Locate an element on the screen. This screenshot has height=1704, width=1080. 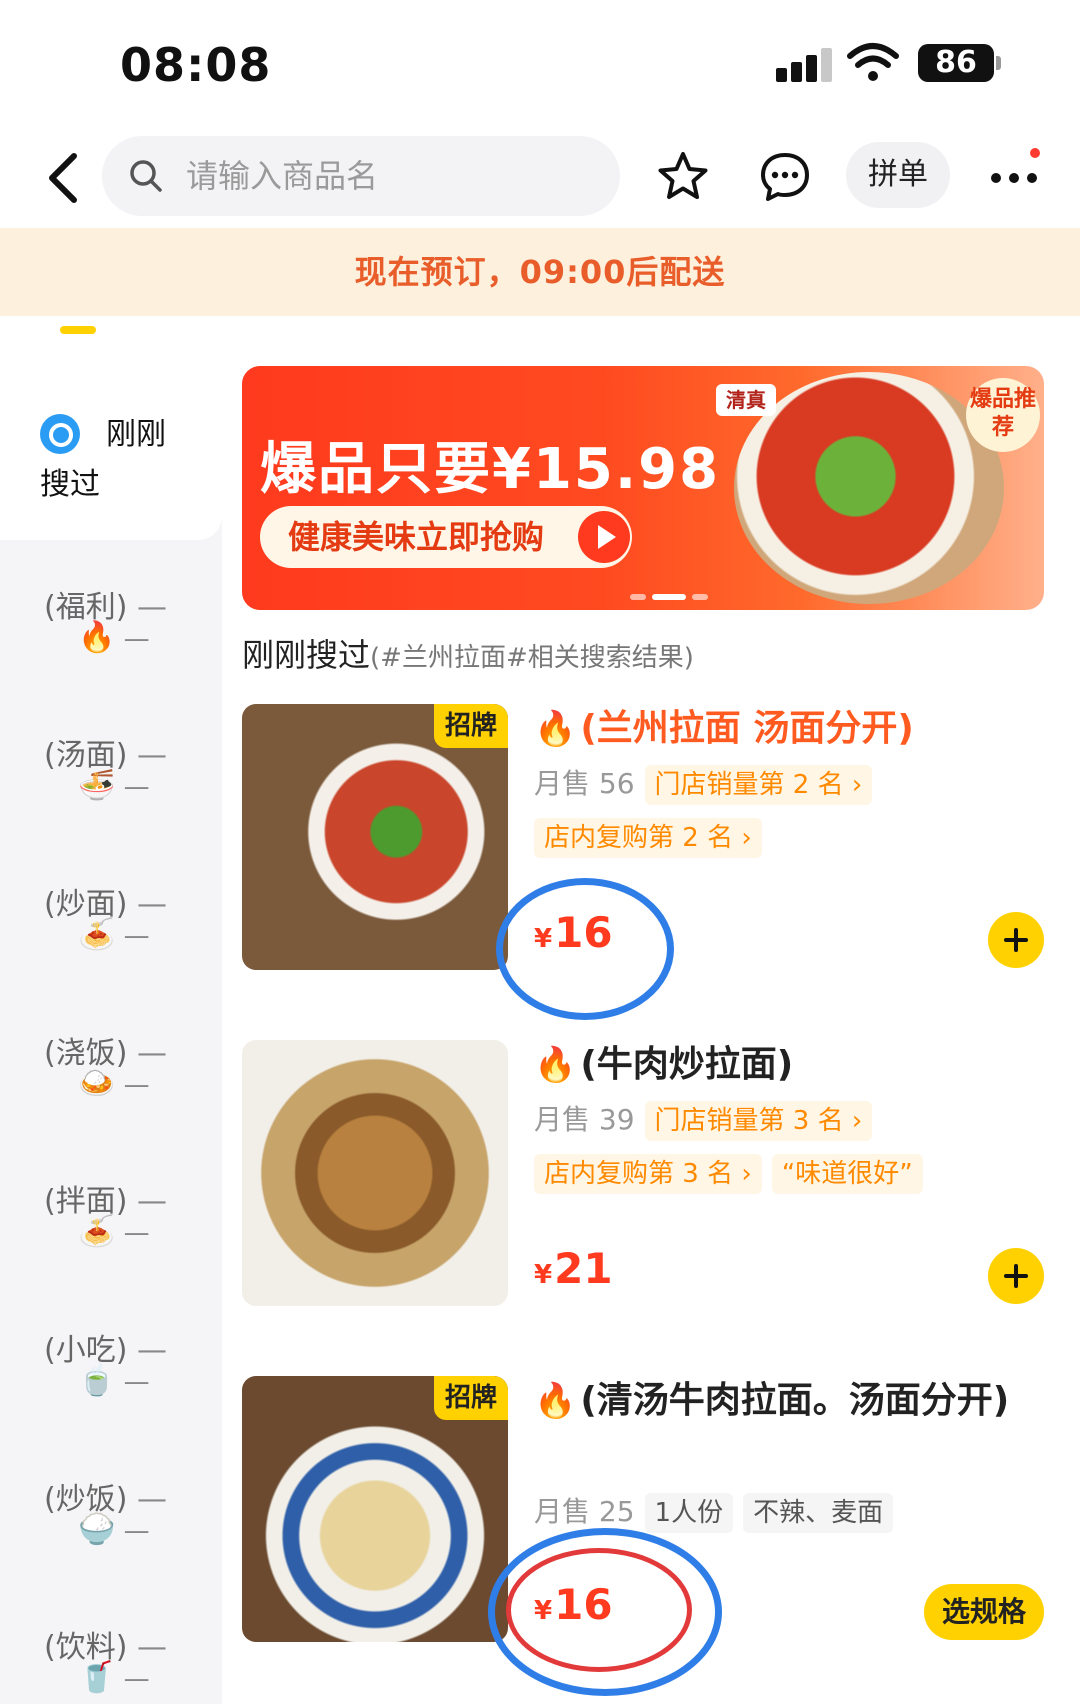
cellular-signal-icon is located at coordinates (805, 65).